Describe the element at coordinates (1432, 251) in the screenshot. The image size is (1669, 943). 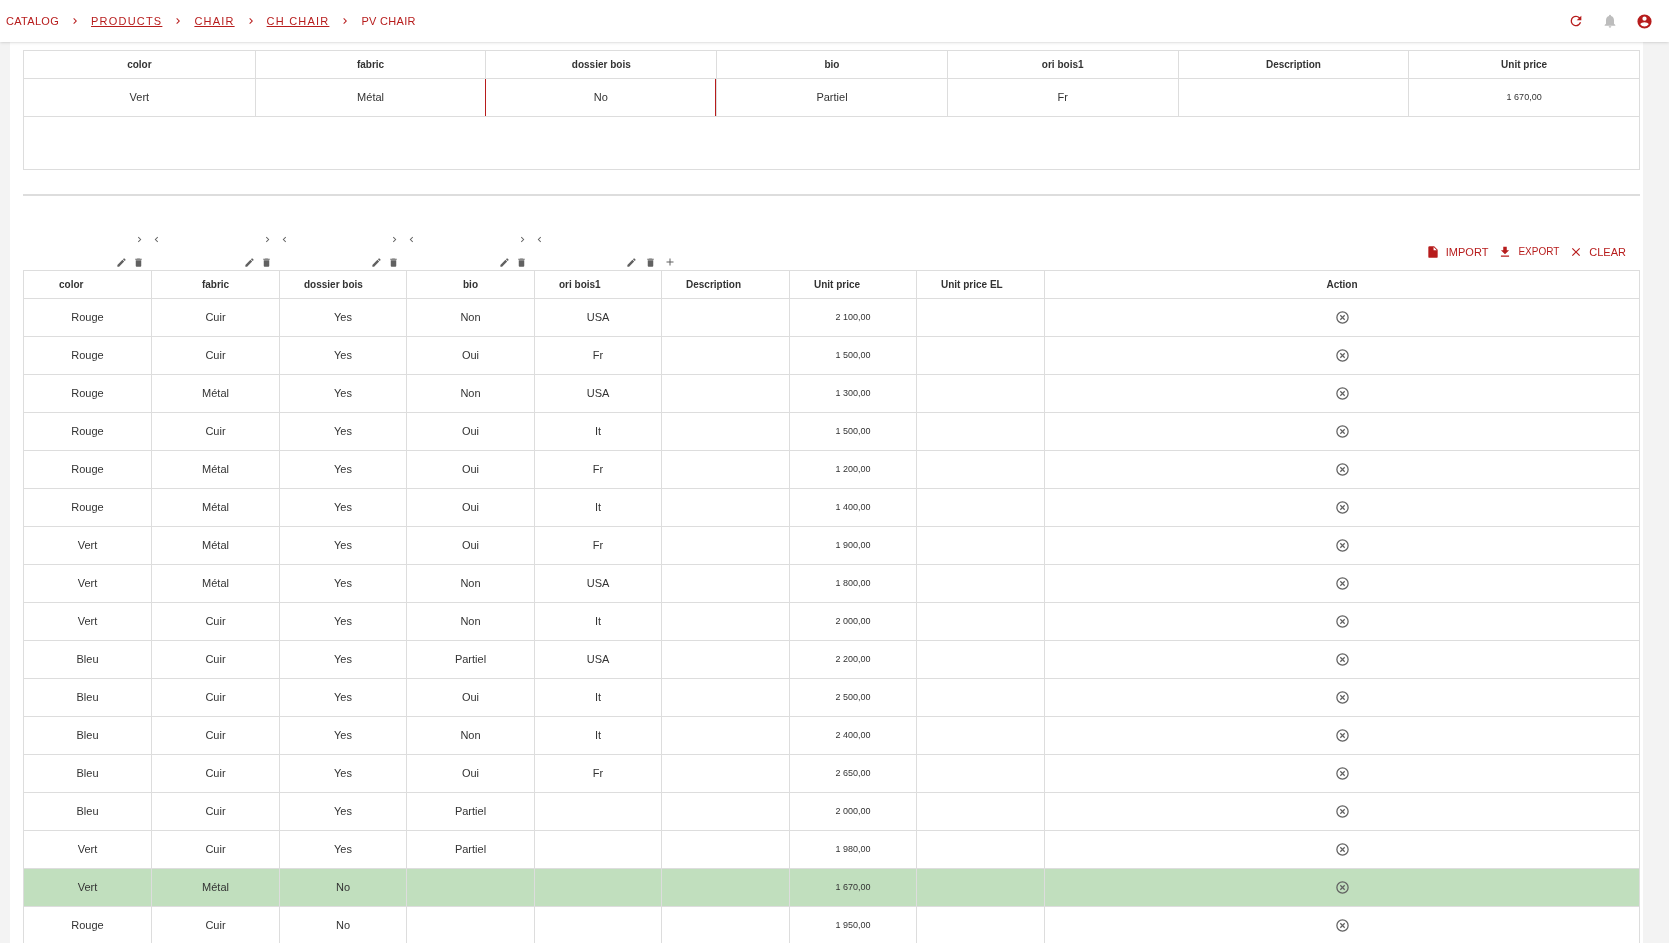
I see `file-icon` at that location.